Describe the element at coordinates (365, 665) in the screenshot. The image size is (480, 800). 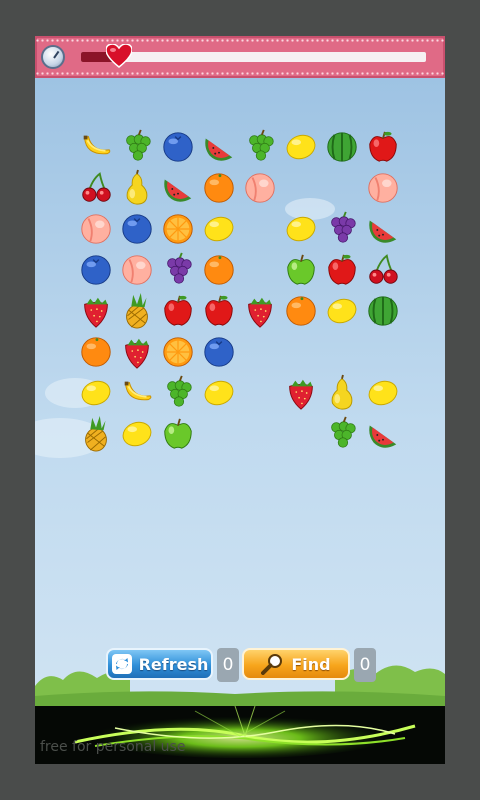
I see `find-count: 0` at that location.